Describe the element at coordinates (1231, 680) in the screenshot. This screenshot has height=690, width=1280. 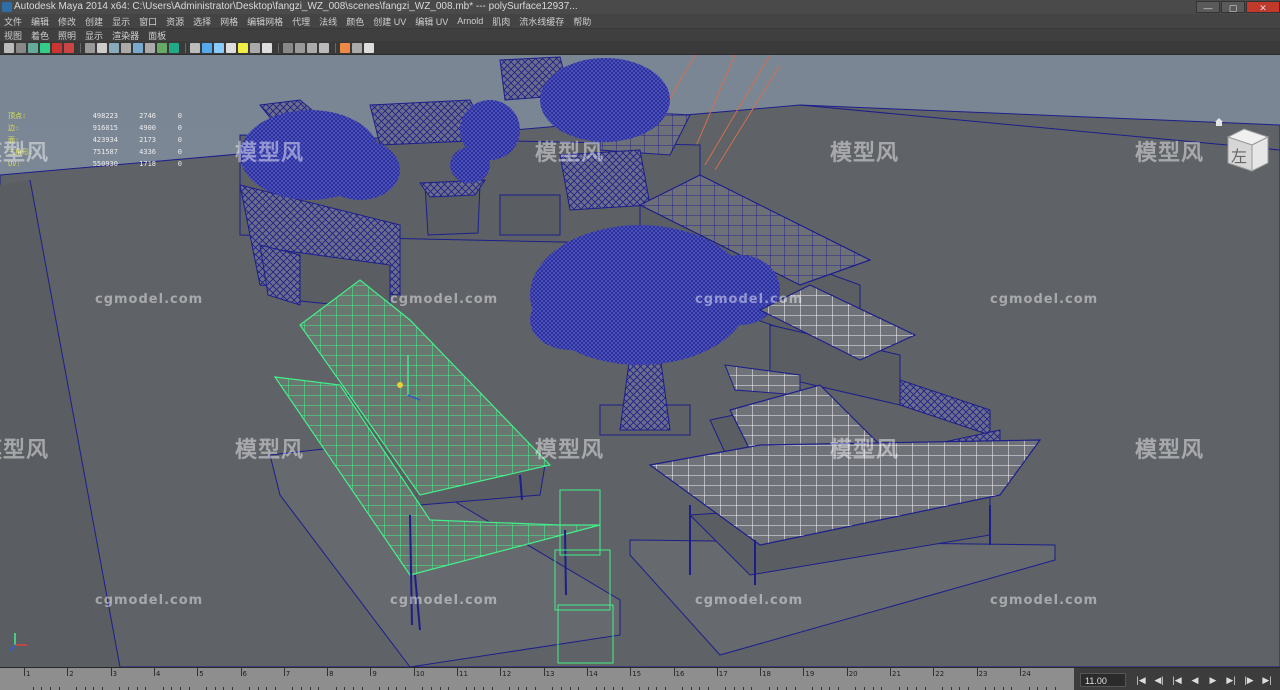
I see `step-forward-frame-button: ▶|` at that location.